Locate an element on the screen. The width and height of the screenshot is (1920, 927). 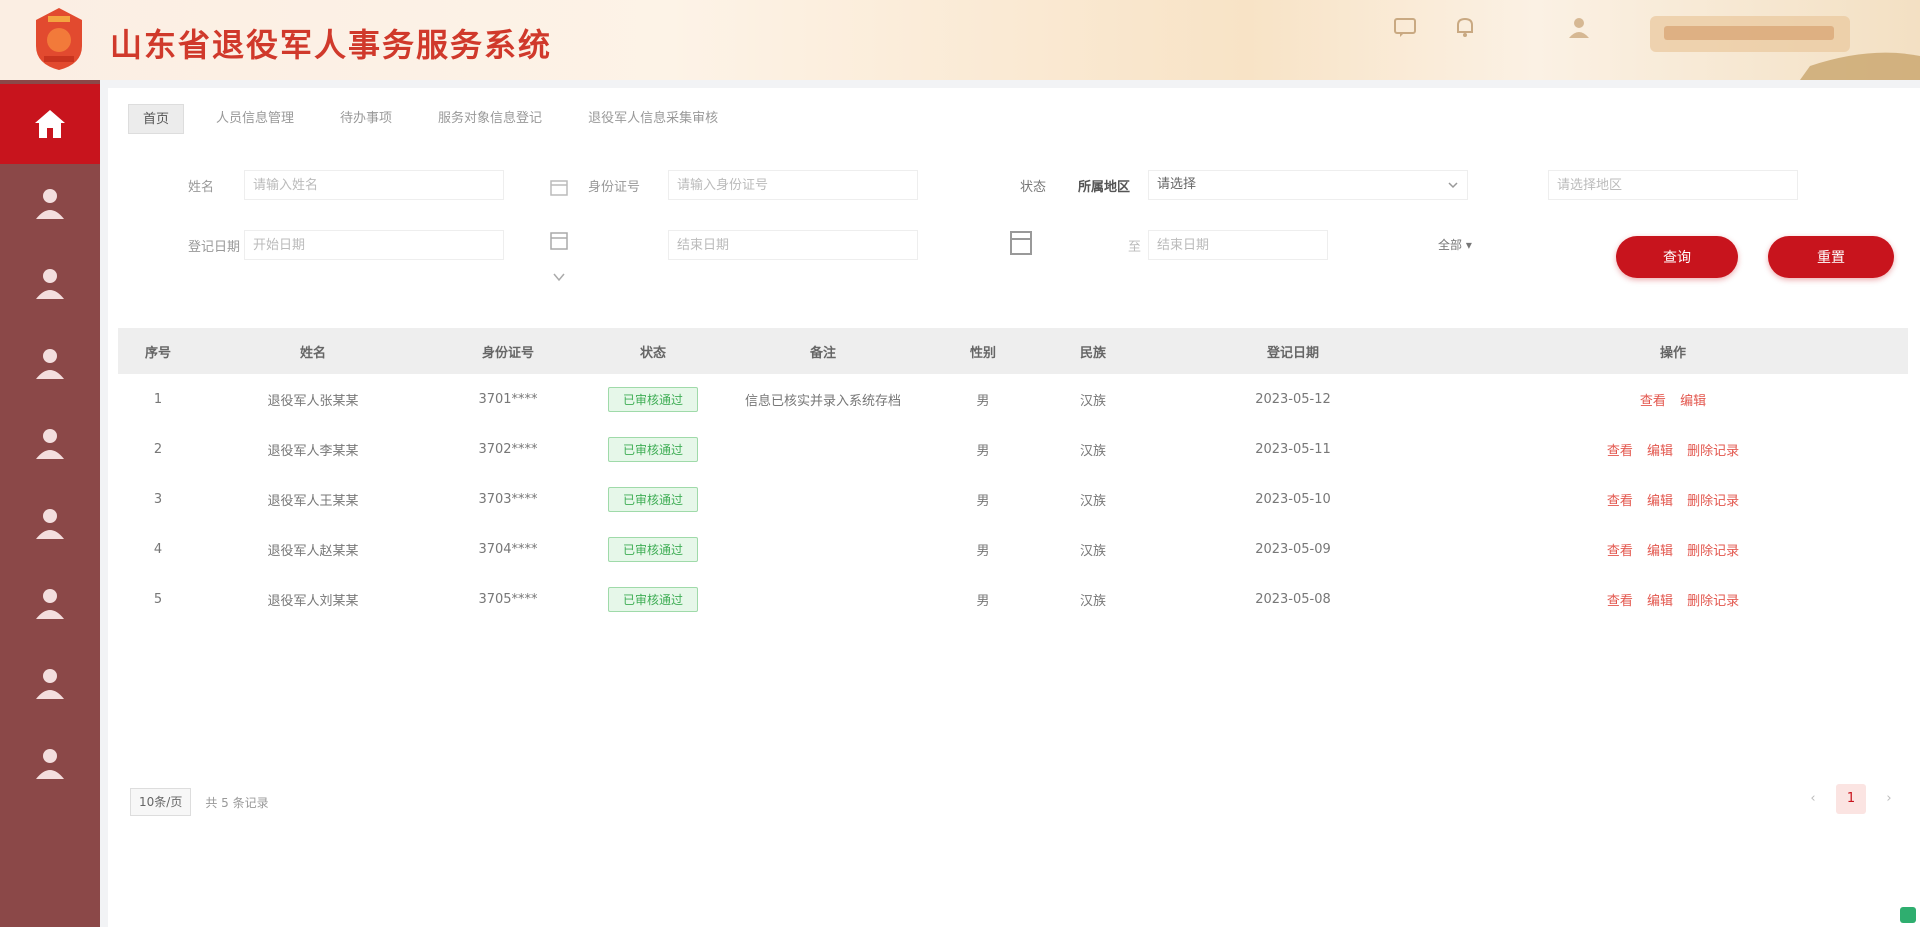
cell-id: 3702**** is located at coordinates (508, 449).